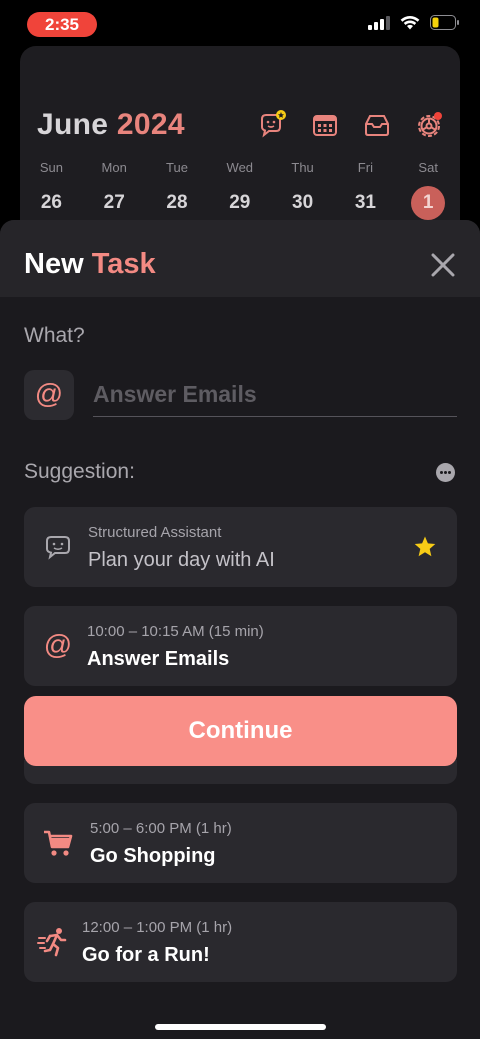 The width and height of the screenshot is (480, 1039). Describe the element at coordinates (146, 955) in the screenshot. I see `suggestion-title: Go for a Run!` at that location.